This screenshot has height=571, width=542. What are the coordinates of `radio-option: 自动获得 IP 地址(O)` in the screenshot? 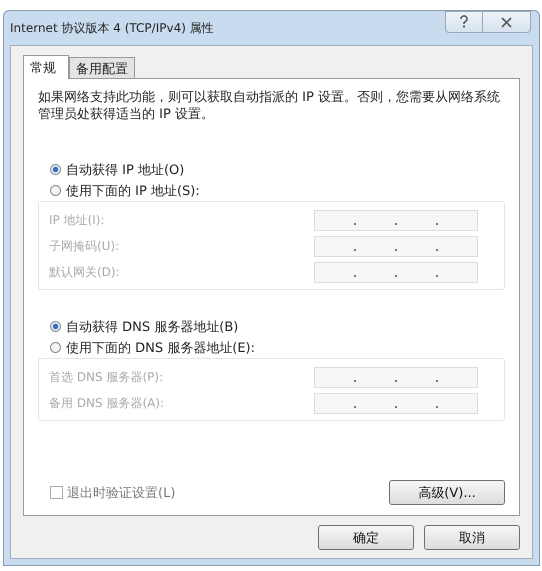 It's located at (271, 169).